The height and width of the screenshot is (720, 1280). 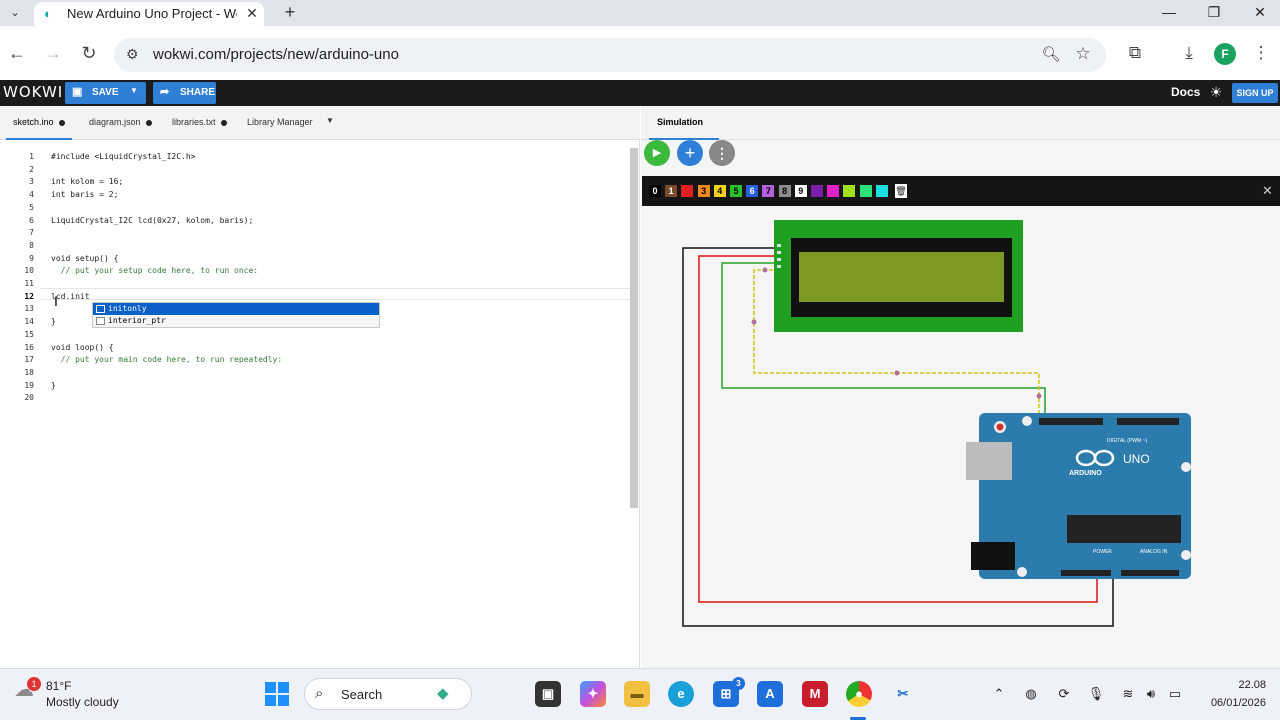 What do you see at coordinates (722, 153) in the screenshot?
I see `more-options-button: ⋮` at bounding box center [722, 153].